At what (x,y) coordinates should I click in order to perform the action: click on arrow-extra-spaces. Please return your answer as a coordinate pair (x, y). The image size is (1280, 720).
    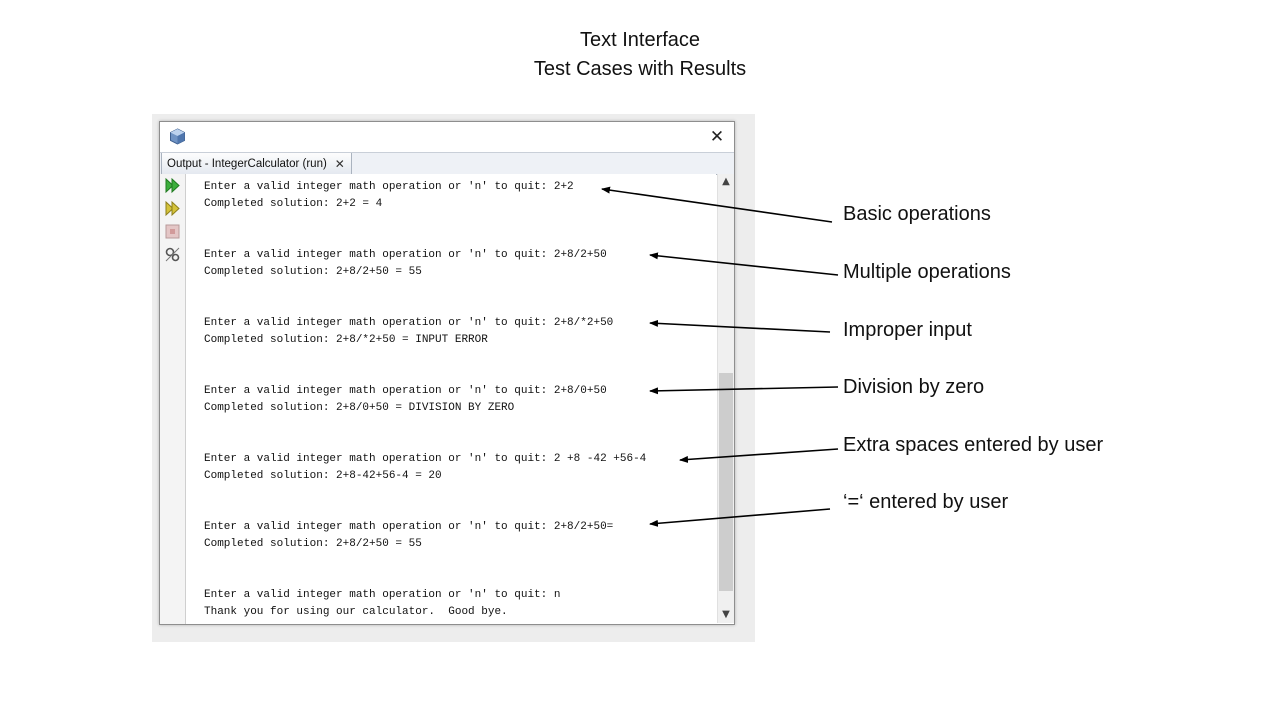
    Looking at the image, I should click on (759, 455).